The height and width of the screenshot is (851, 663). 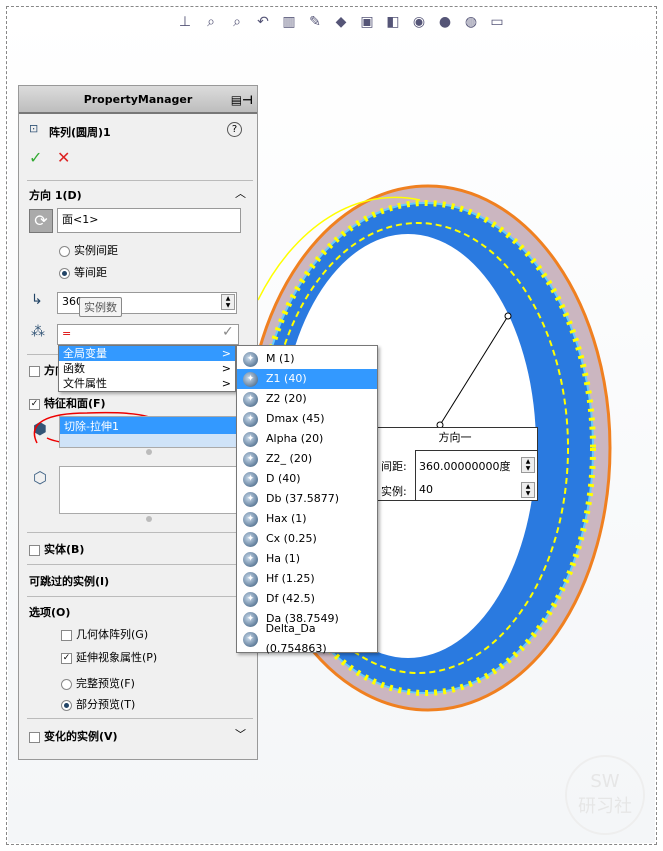 I want to click on menu-item-functions: 函数 >, so click(x=147, y=368).